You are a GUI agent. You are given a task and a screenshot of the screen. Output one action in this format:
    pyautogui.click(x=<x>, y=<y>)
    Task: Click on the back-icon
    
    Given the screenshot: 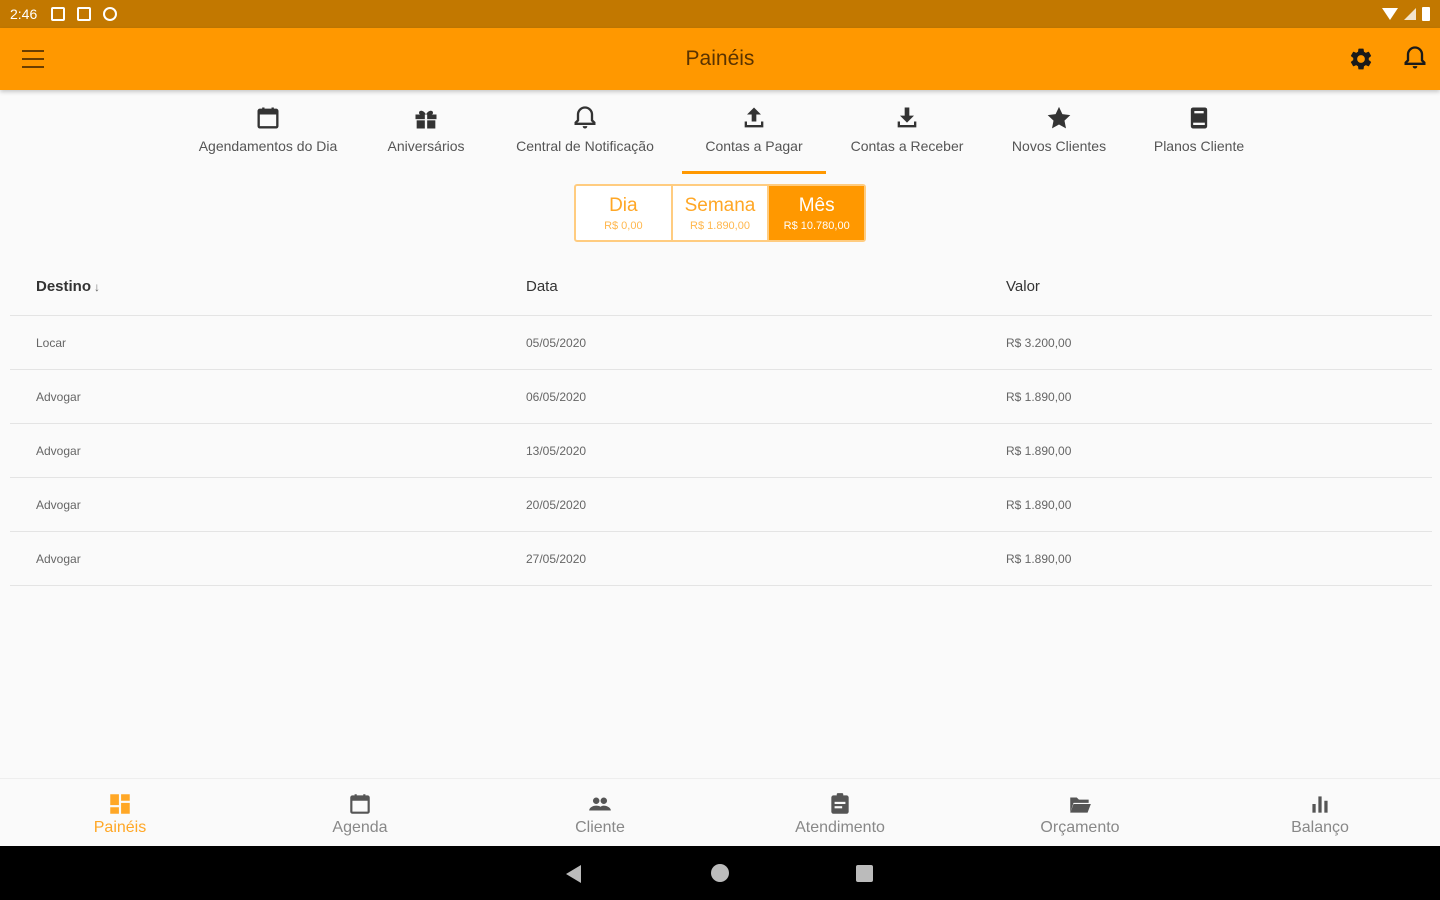 What is the action you would take?
    pyautogui.click(x=573, y=874)
    